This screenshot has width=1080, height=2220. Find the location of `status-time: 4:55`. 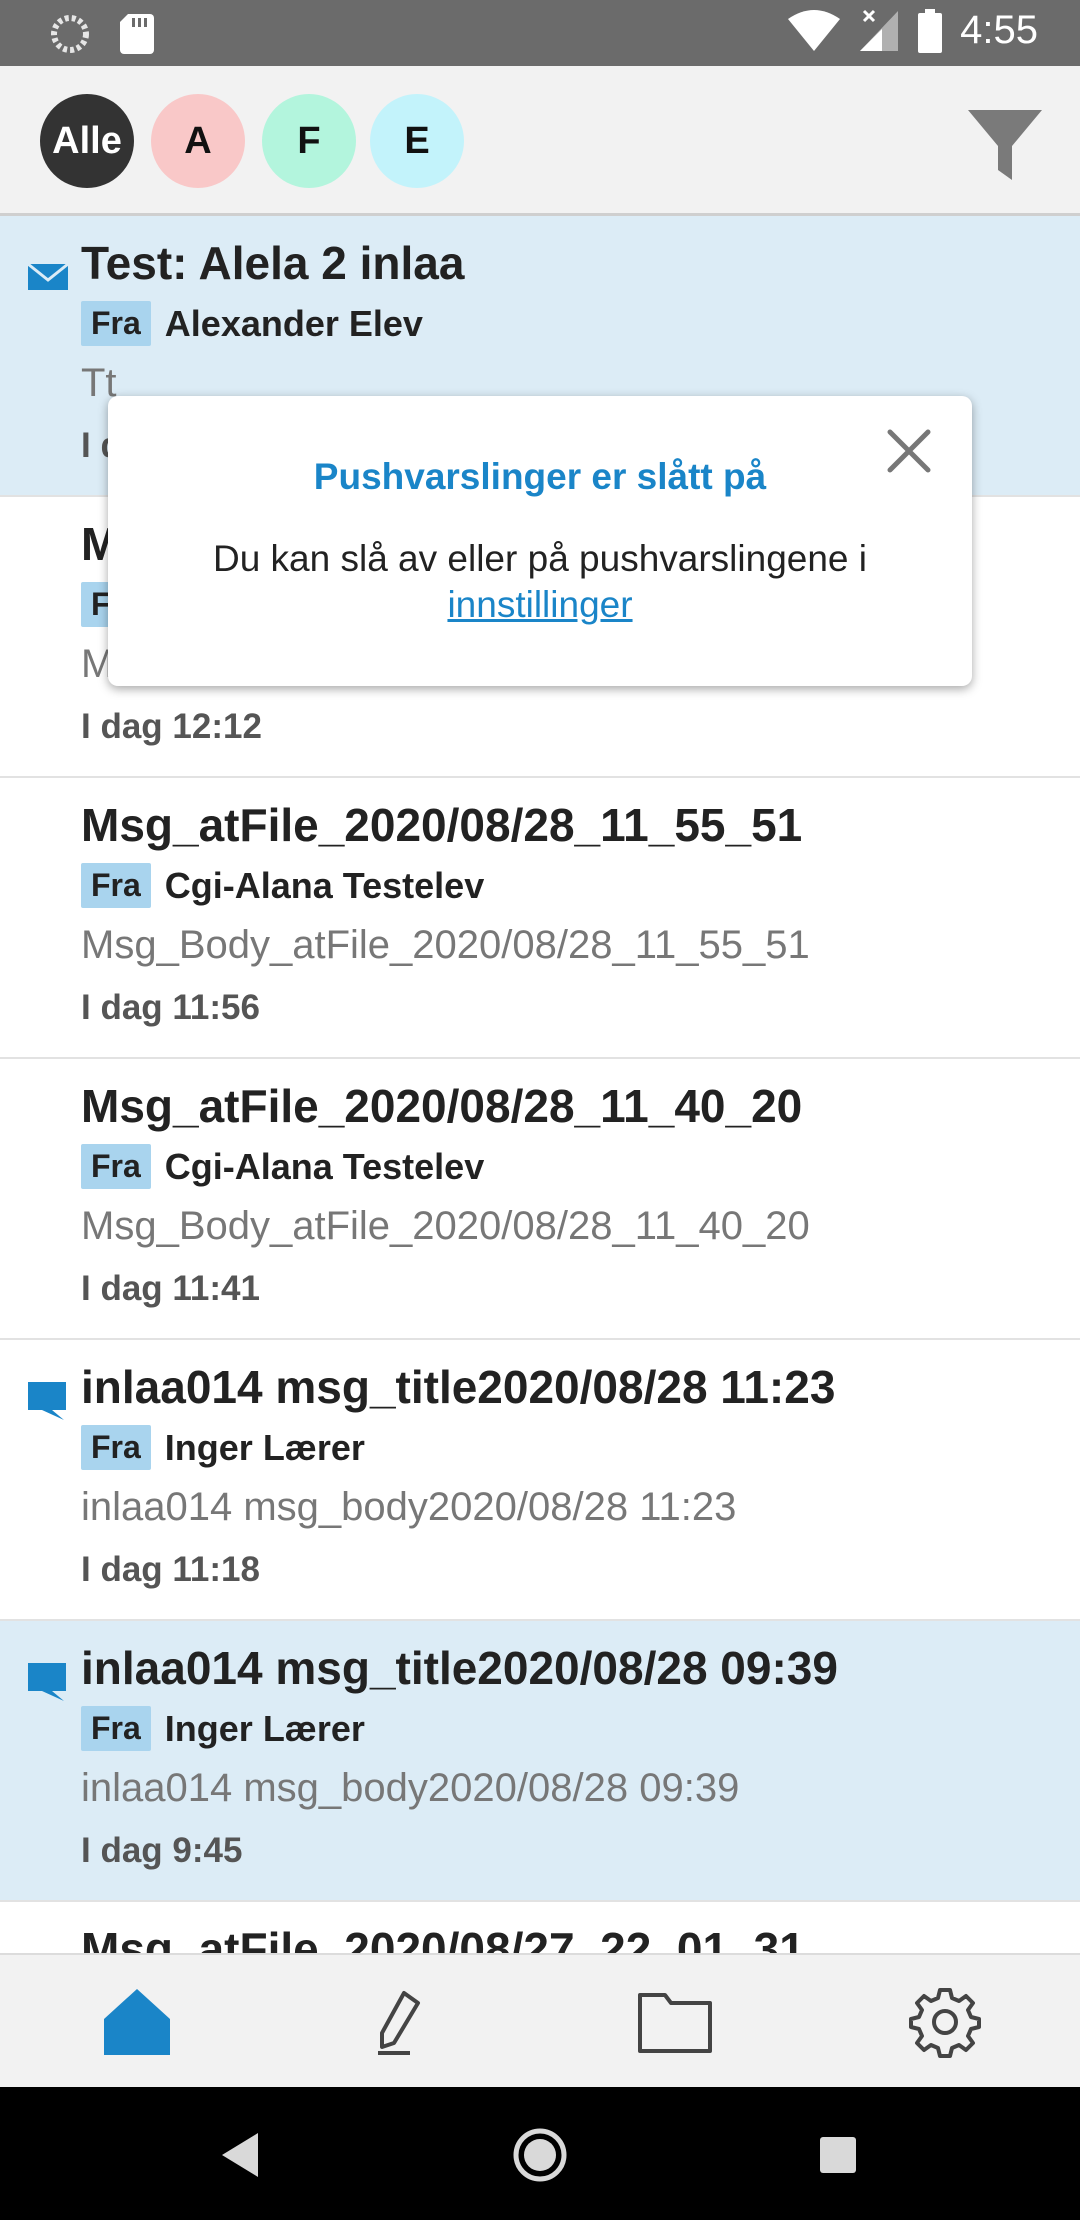

status-time: 4:55 is located at coordinates (999, 30).